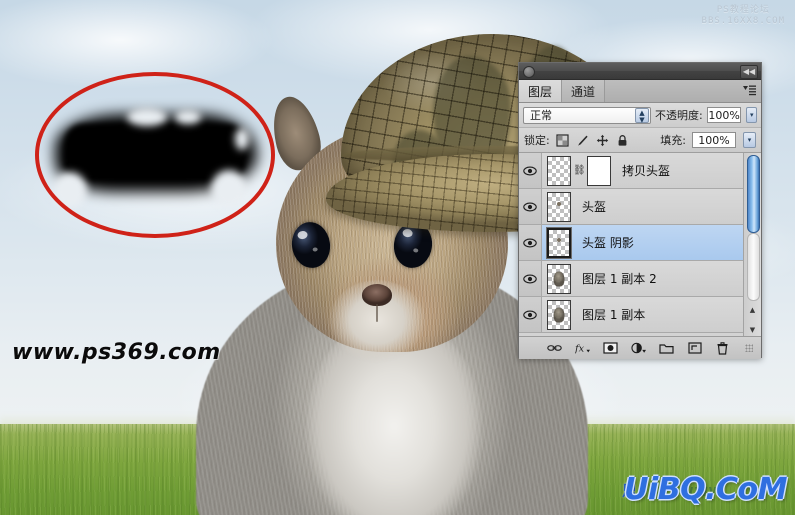 Image resolution: width=795 pixels, height=515 pixels. I want to click on watermark-top-line2: BBS.16XX8.COM, so click(743, 21).